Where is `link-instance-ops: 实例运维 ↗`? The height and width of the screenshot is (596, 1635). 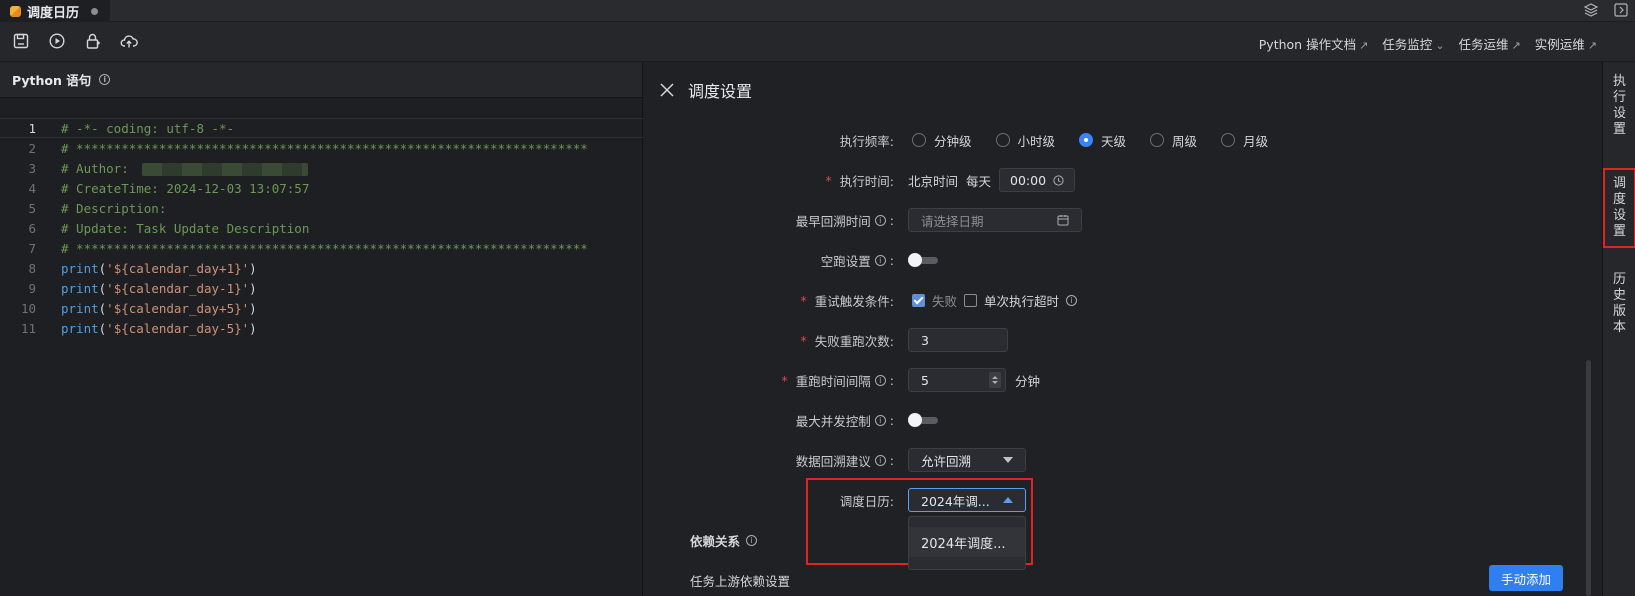
link-instance-ops: 实例运维 ↗ is located at coordinates (1566, 43).